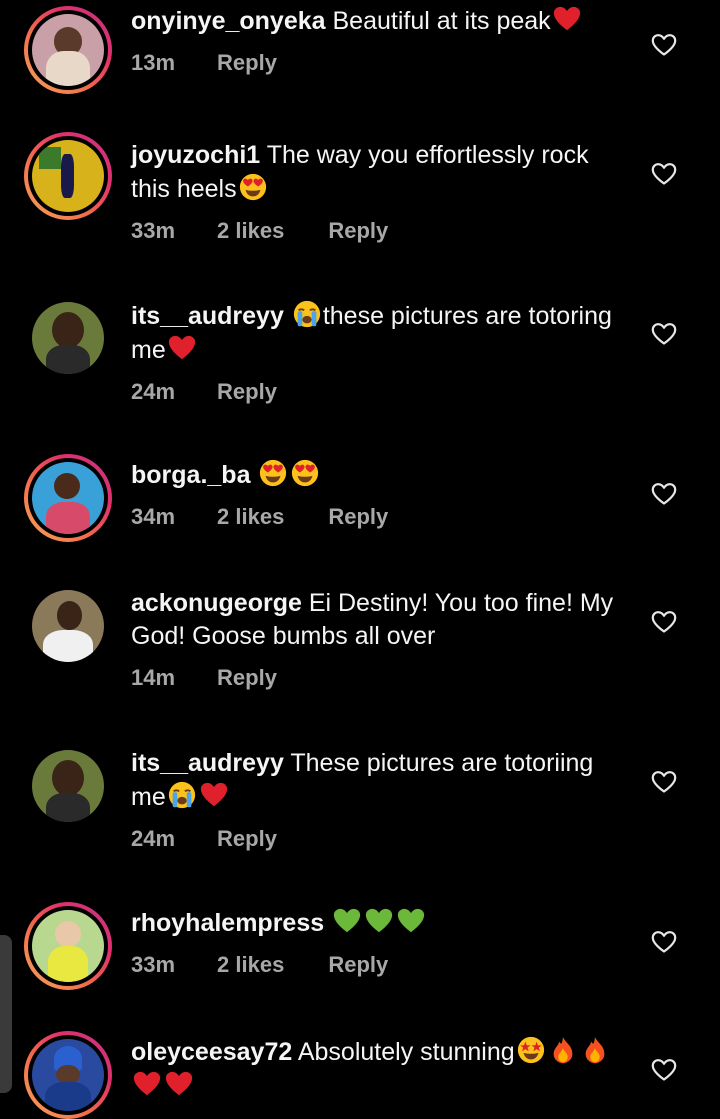 Image resolution: width=720 pixels, height=1119 pixels. What do you see at coordinates (376, 63) in the screenshot?
I see `comment-meta: 13m Reply` at bounding box center [376, 63].